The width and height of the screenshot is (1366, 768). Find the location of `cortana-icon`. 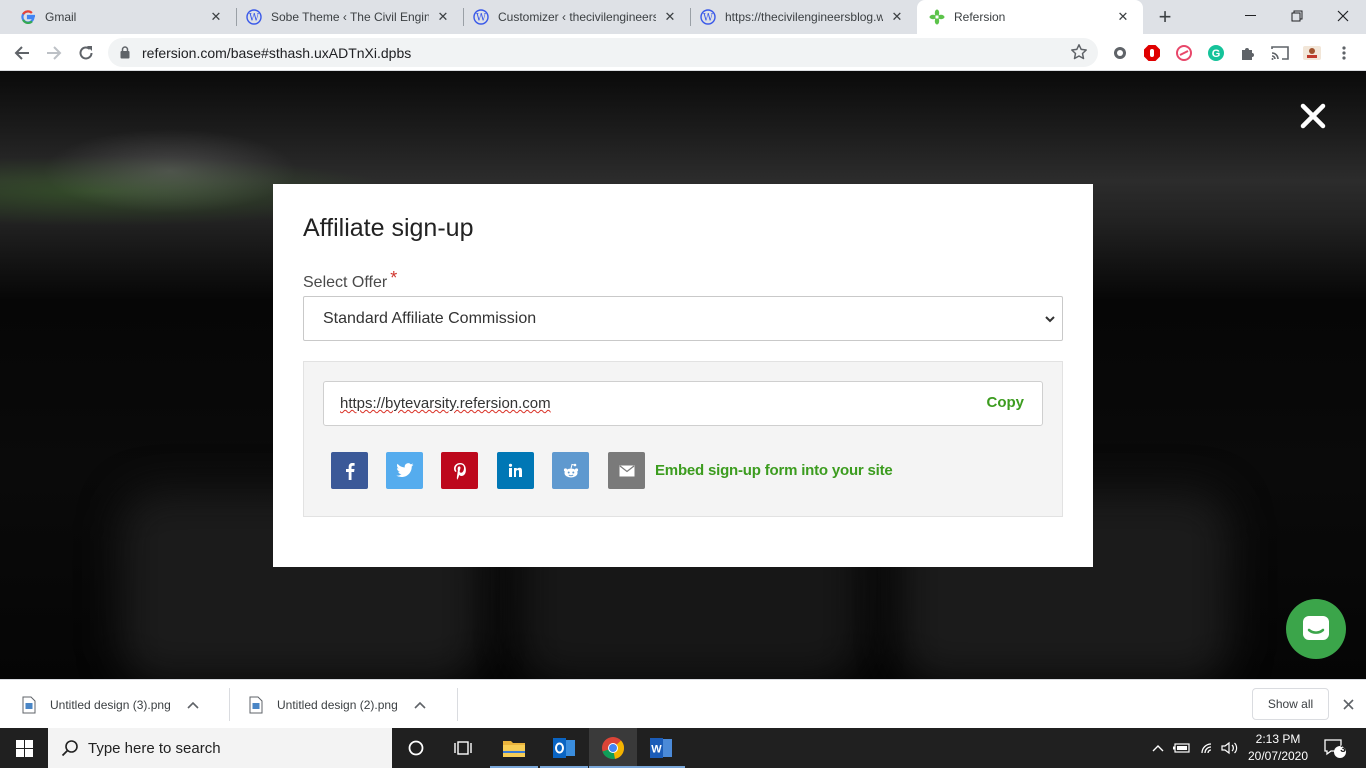

cortana-icon is located at coordinates (416, 748).